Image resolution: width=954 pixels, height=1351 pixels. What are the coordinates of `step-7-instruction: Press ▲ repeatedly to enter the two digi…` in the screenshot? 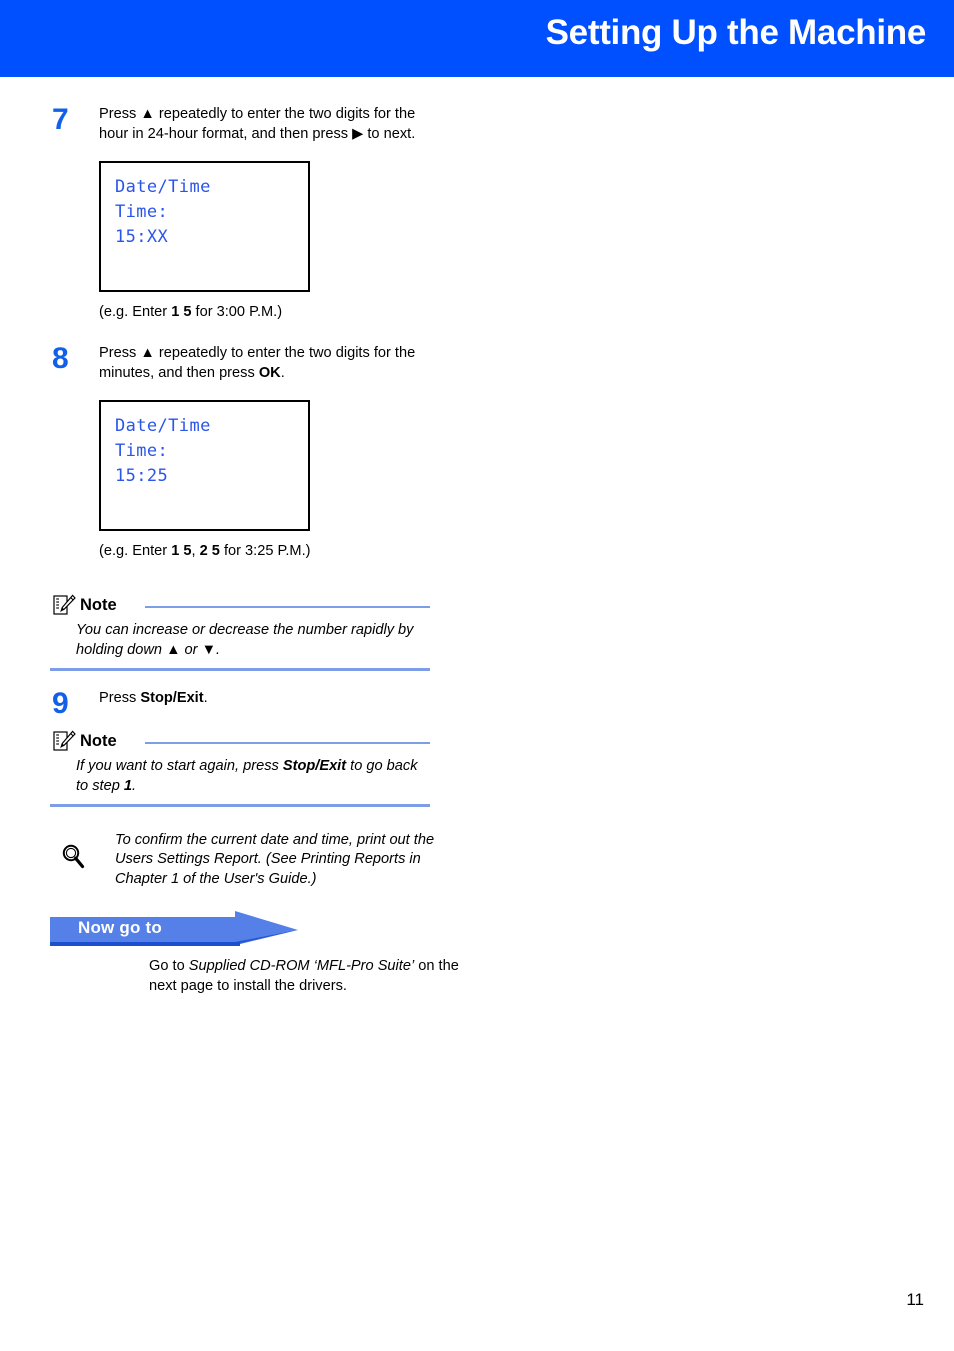 It's located at (257, 124).